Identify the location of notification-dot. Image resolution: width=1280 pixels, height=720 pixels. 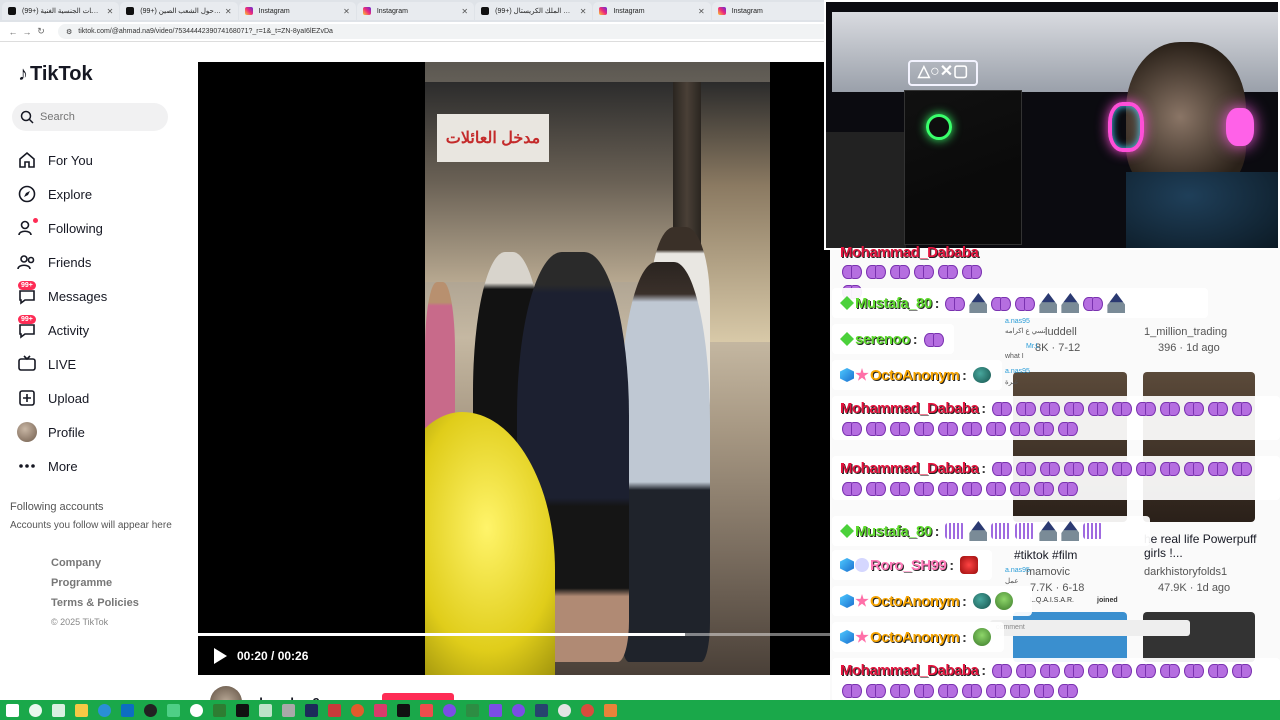
(35, 220).